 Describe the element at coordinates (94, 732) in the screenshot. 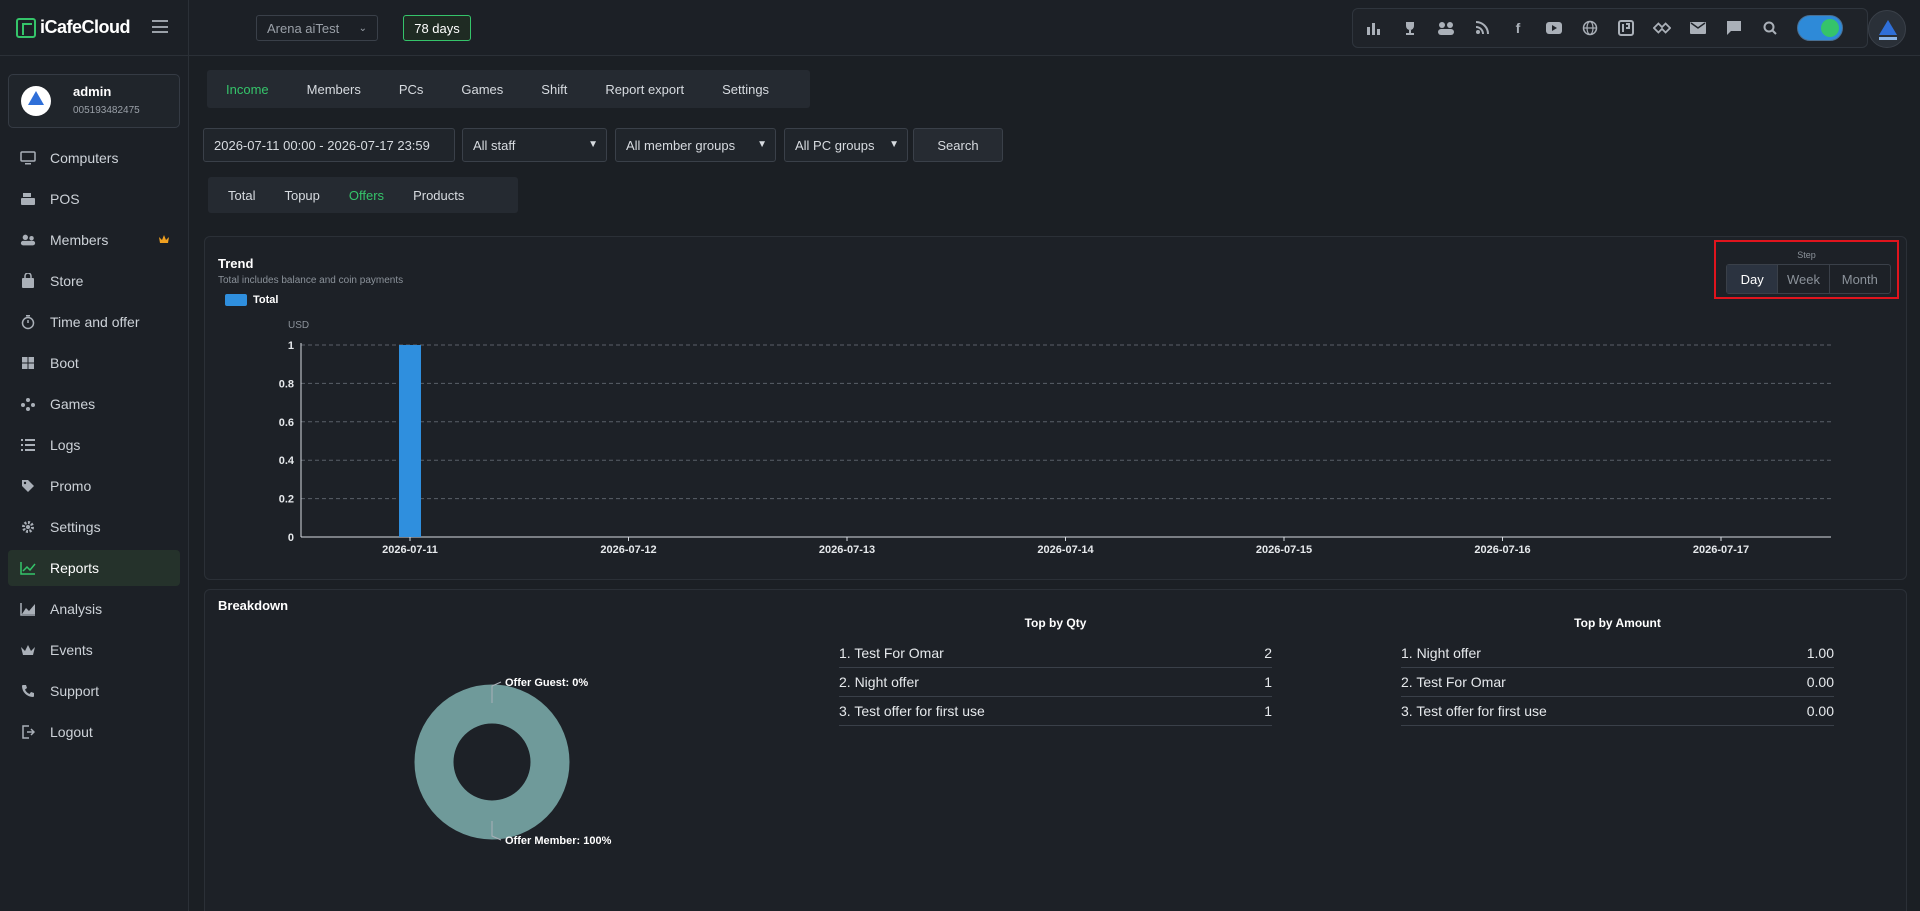

I see `sidebar-item-logout: Logout` at that location.